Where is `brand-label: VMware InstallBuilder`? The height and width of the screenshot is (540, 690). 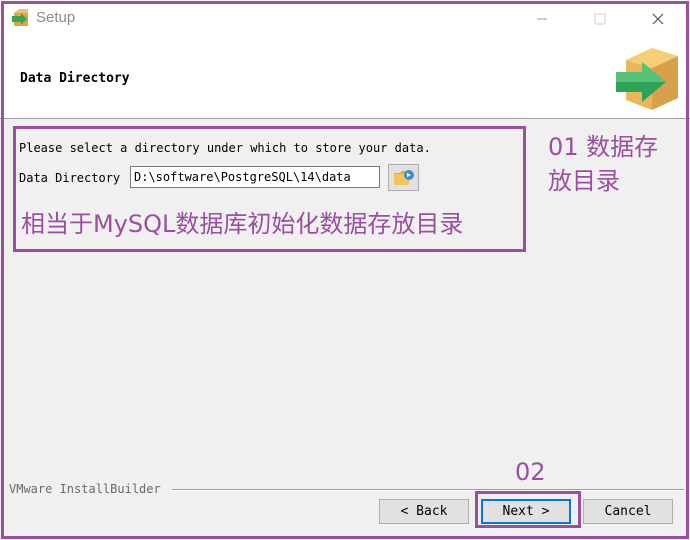
brand-label: VMware InstallBuilder is located at coordinates (85, 489).